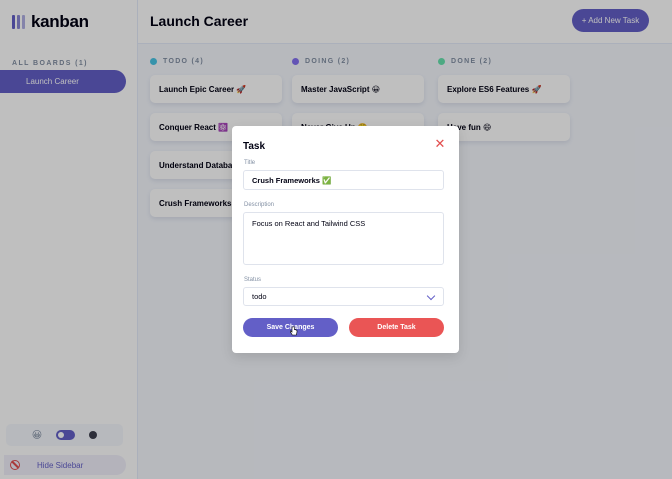 The width and height of the screenshot is (672, 479). What do you see at coordinates (431, 296) in the screenshot?
I see `chevron-down-icon` at bounding box center [431, 296].